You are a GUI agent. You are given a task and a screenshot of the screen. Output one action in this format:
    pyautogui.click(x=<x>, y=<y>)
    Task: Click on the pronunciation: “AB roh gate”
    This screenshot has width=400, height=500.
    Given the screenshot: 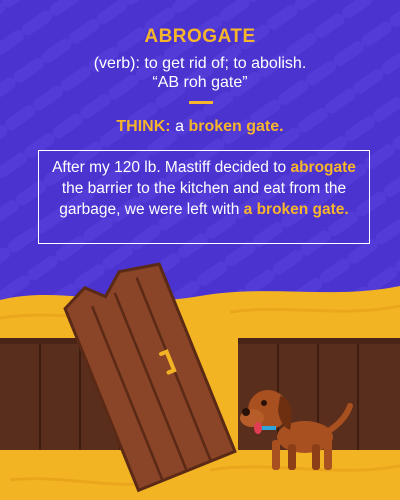 What is the action you would take?
    pyautogui.click(x=200, y=82)
    